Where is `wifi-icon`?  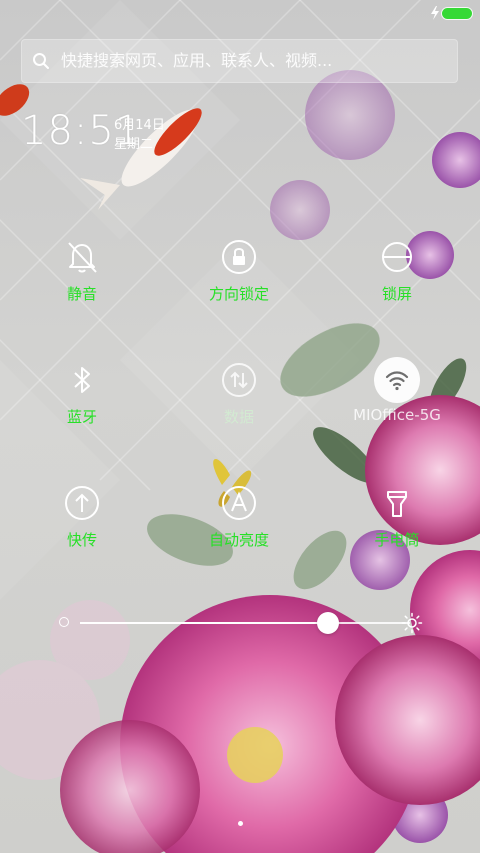 wifi-icon is located at coordinates (397, 380).